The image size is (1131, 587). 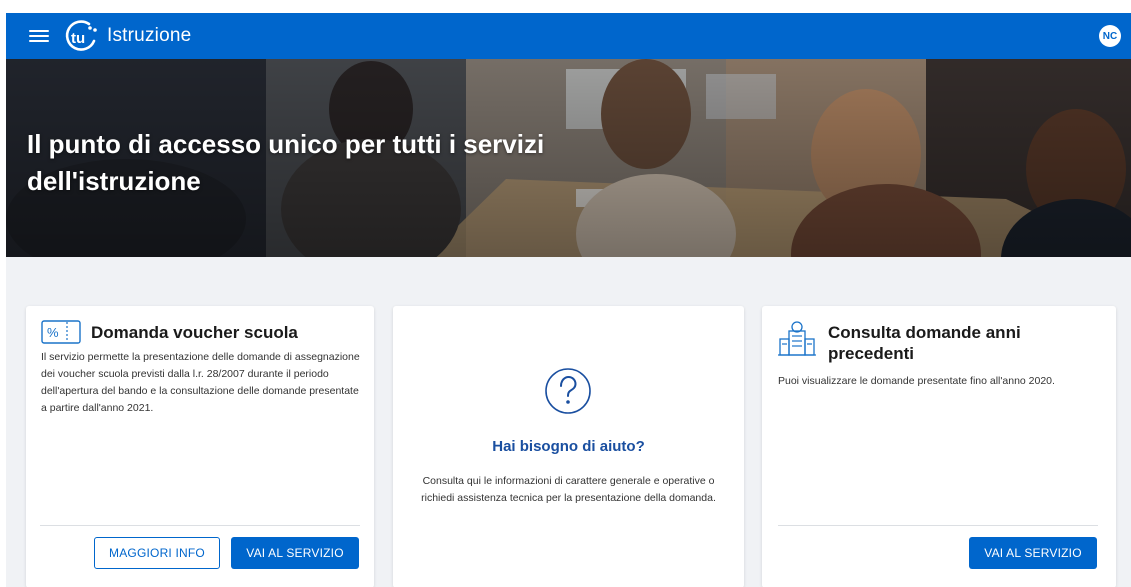 What do you see at coordinates (797, 338) in the screenshot?
I see `building-archive-icon` at bounding box center [797, 338].